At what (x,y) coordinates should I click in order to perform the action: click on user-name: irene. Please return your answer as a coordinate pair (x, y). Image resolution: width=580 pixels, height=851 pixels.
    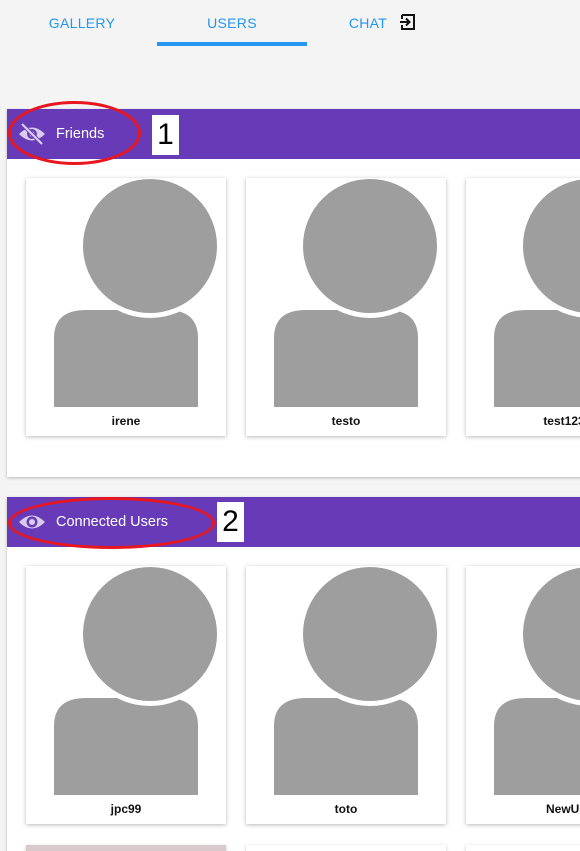
    Looking at the image, I should click on (126, 421).